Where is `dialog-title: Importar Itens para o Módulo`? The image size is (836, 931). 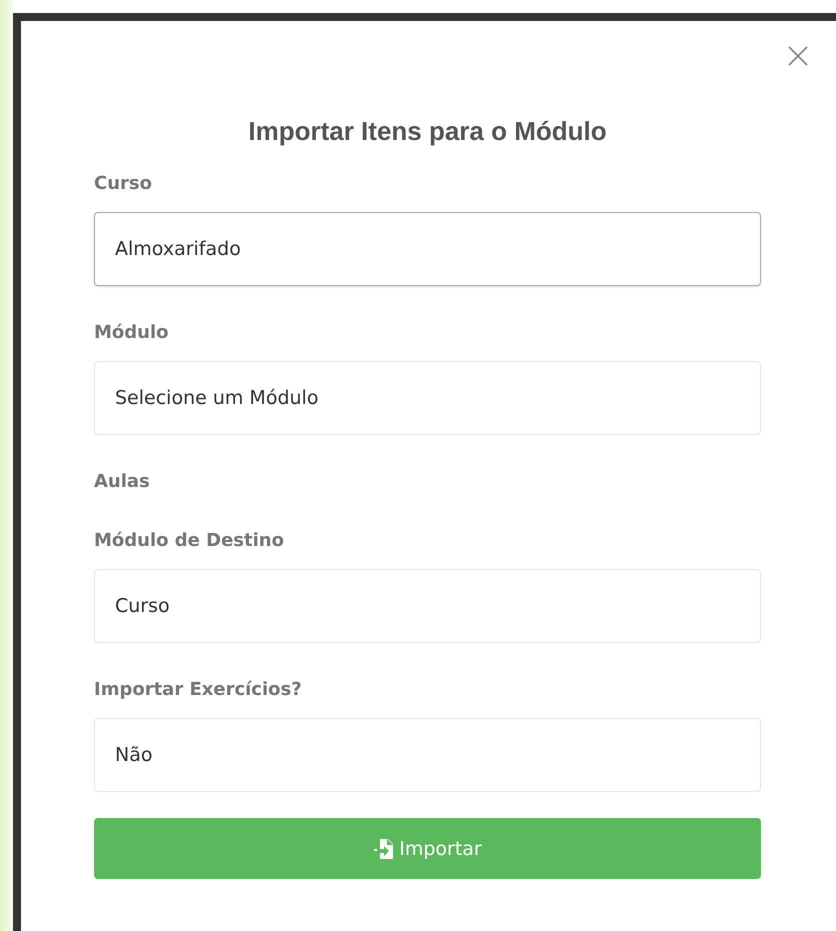 dialog-title: Importar Itens para o Módulo is located at coordinates (427, 131).